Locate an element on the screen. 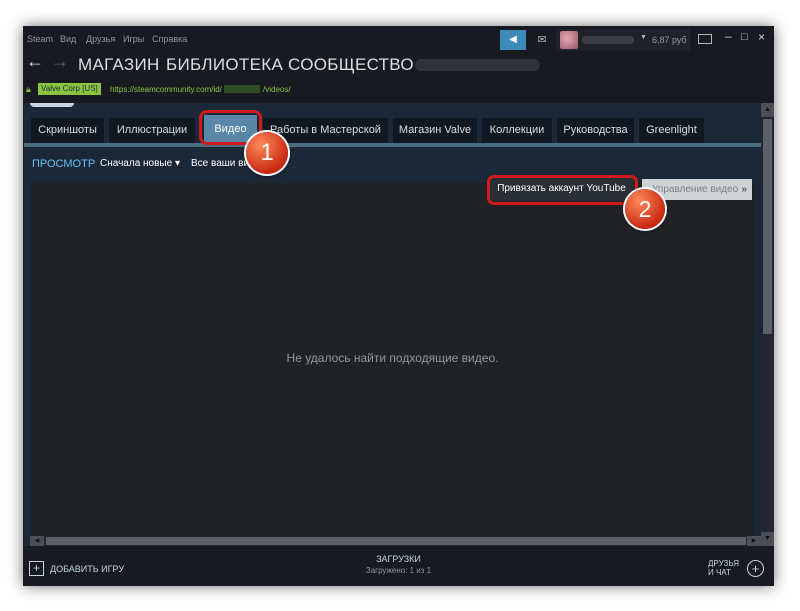 This screenshot has height=611, width=800. sort-dropdown: Сначала новые ▾ is located at coordinates (140, 163).